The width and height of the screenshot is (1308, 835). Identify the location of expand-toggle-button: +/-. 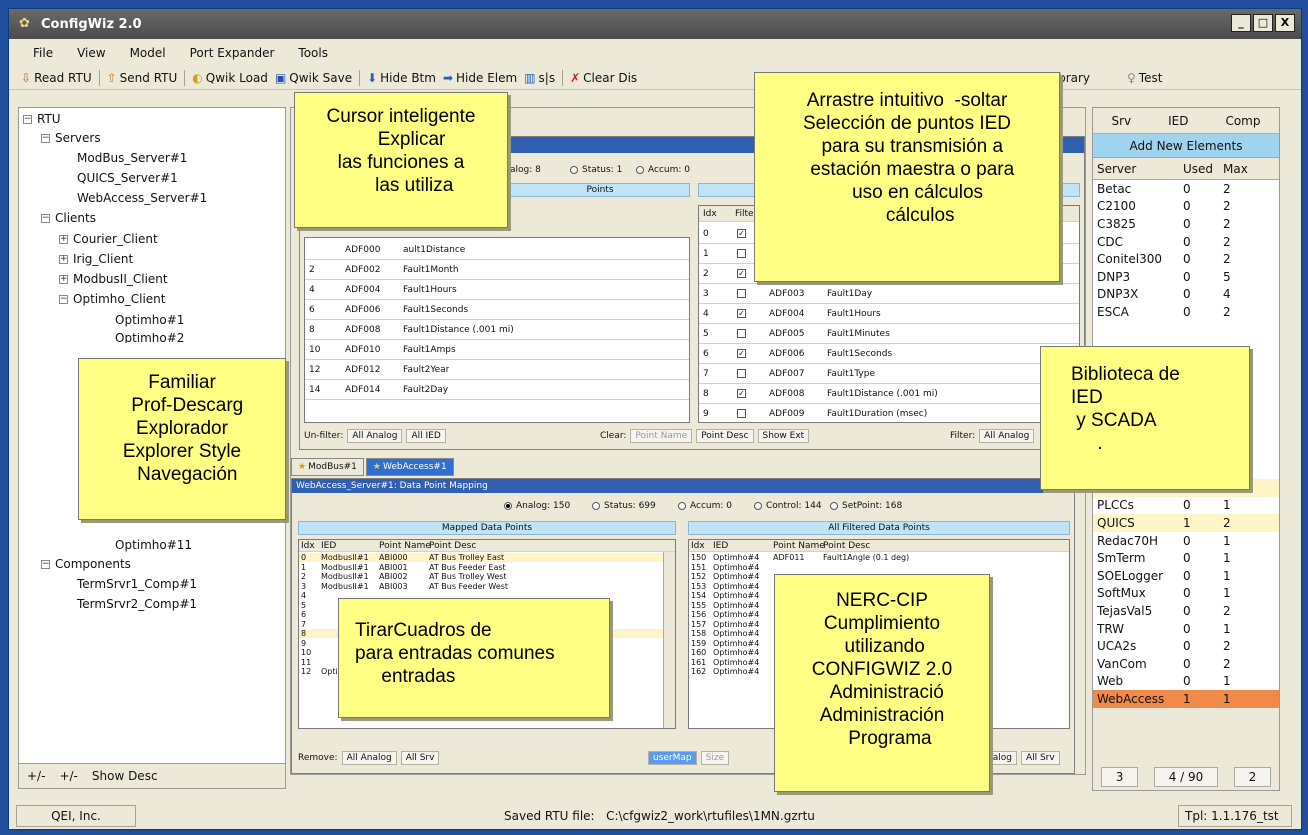
(36, 776).